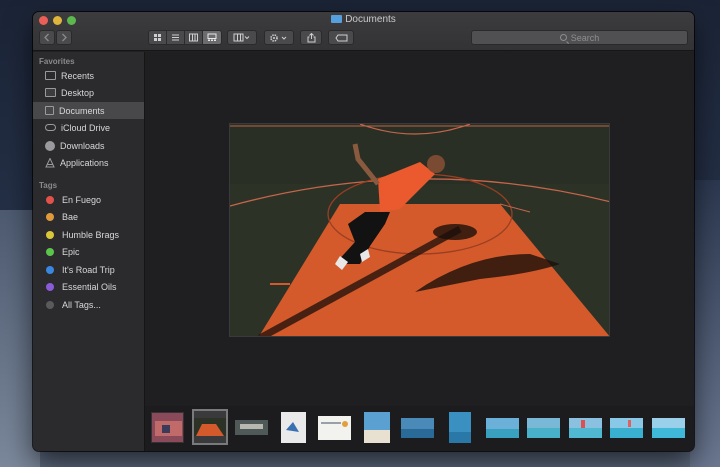 Image resolution: width=720 pixels, height=467 pixels. Describe the element at coordinates (82, 145) in the screenshot. I see `sidebar-item-label: Downloads` at that location.